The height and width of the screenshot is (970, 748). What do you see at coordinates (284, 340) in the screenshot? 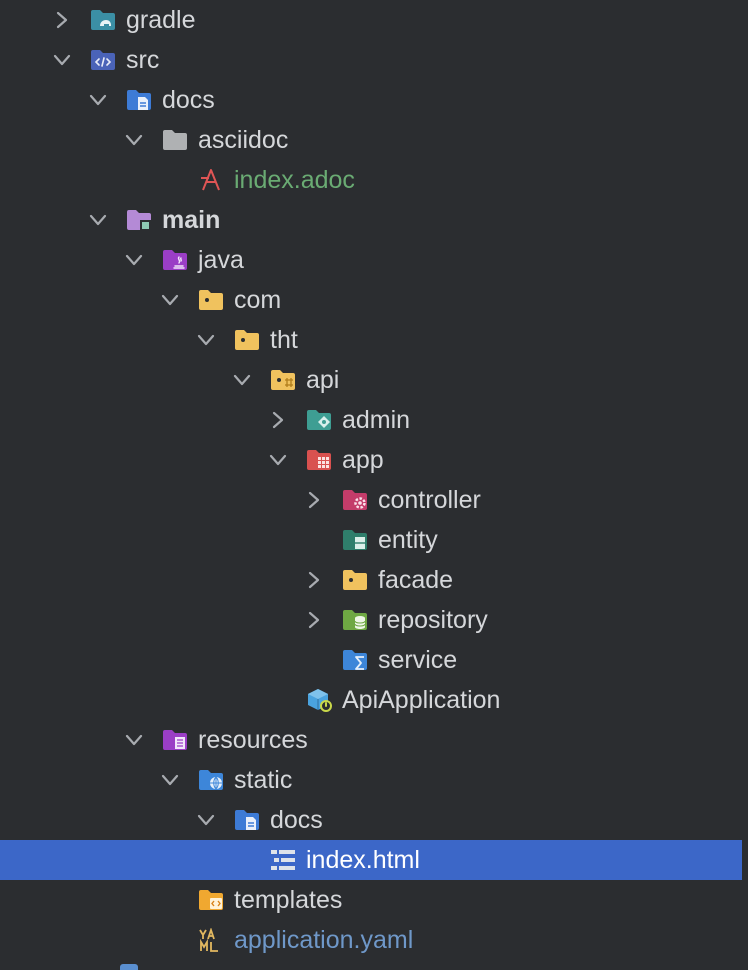
I see `tree-item-label: tht` at bounding box center [284, 340].